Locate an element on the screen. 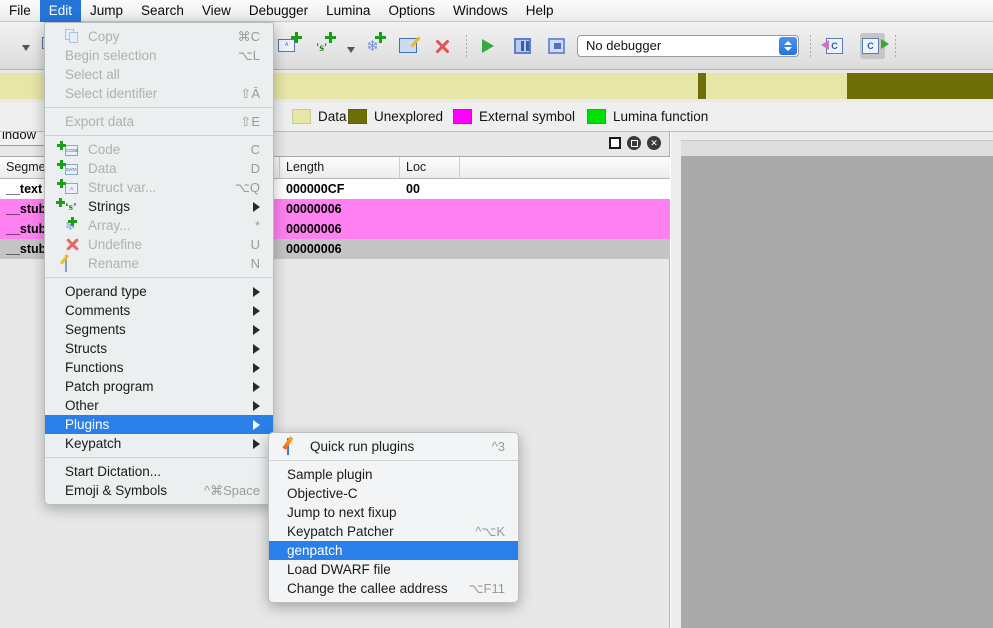 Image resolution: width=993 pixels, height=628 pixels. menubar-item-edit: Edit is located at coordinates (60, 11).